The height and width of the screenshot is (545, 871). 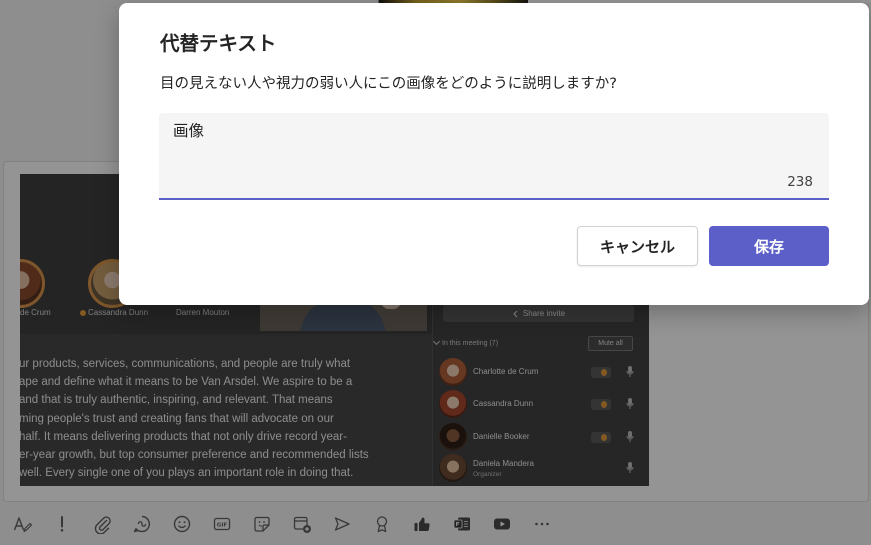 I want to click on cancel-button: キャンセル, so click(x=637, y=246).